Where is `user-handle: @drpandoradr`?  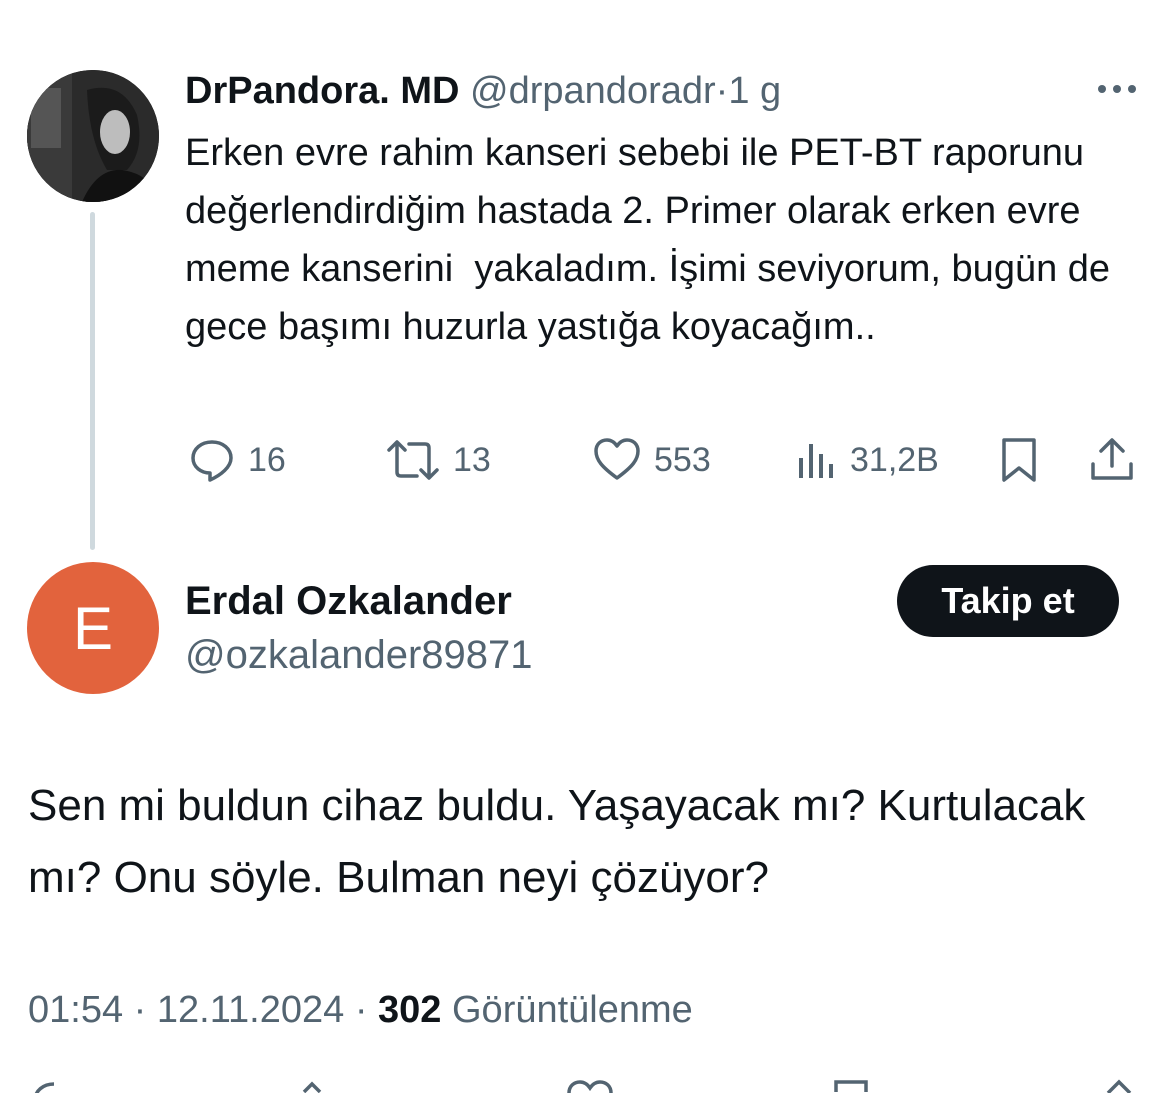 user-handle: @drpandoradr is located at coordinates (593, 91).